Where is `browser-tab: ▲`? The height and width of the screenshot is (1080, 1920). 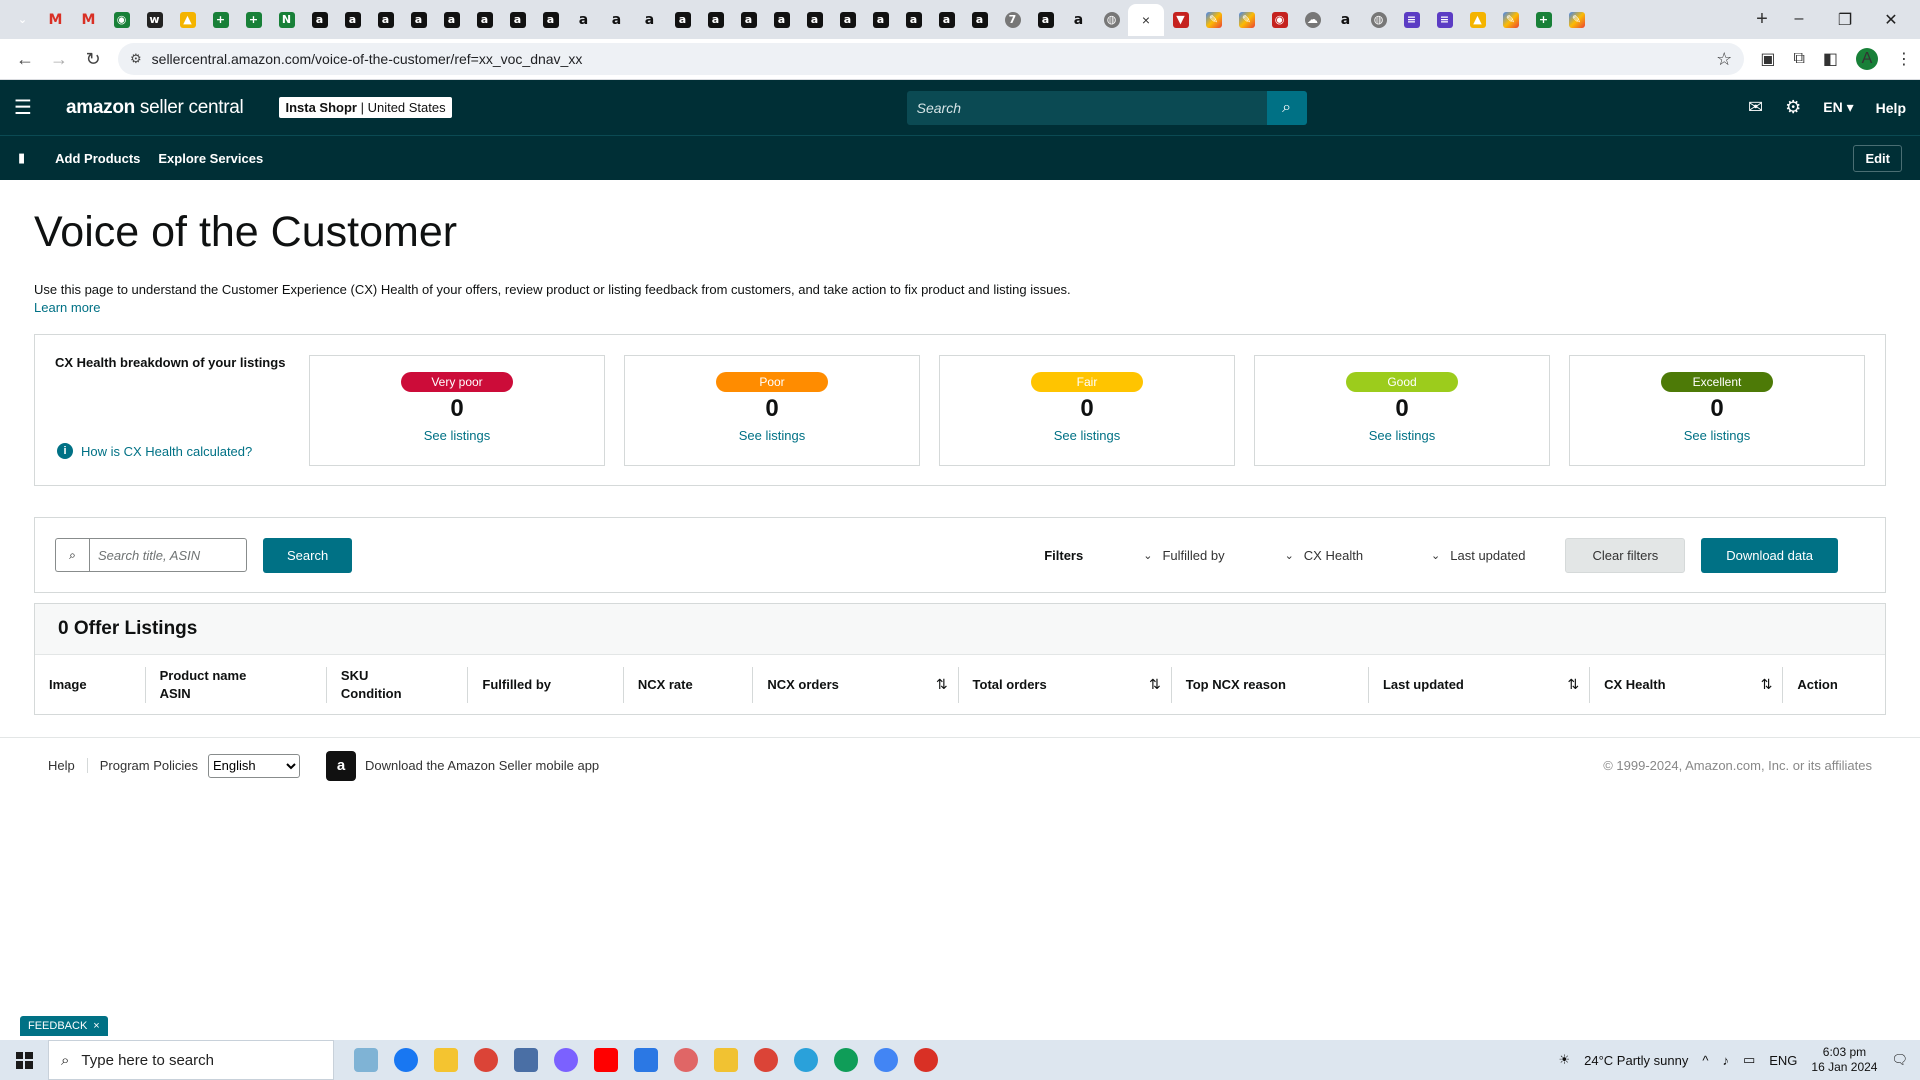 browser-tab: ▲ is located at coordinates (187, 20).